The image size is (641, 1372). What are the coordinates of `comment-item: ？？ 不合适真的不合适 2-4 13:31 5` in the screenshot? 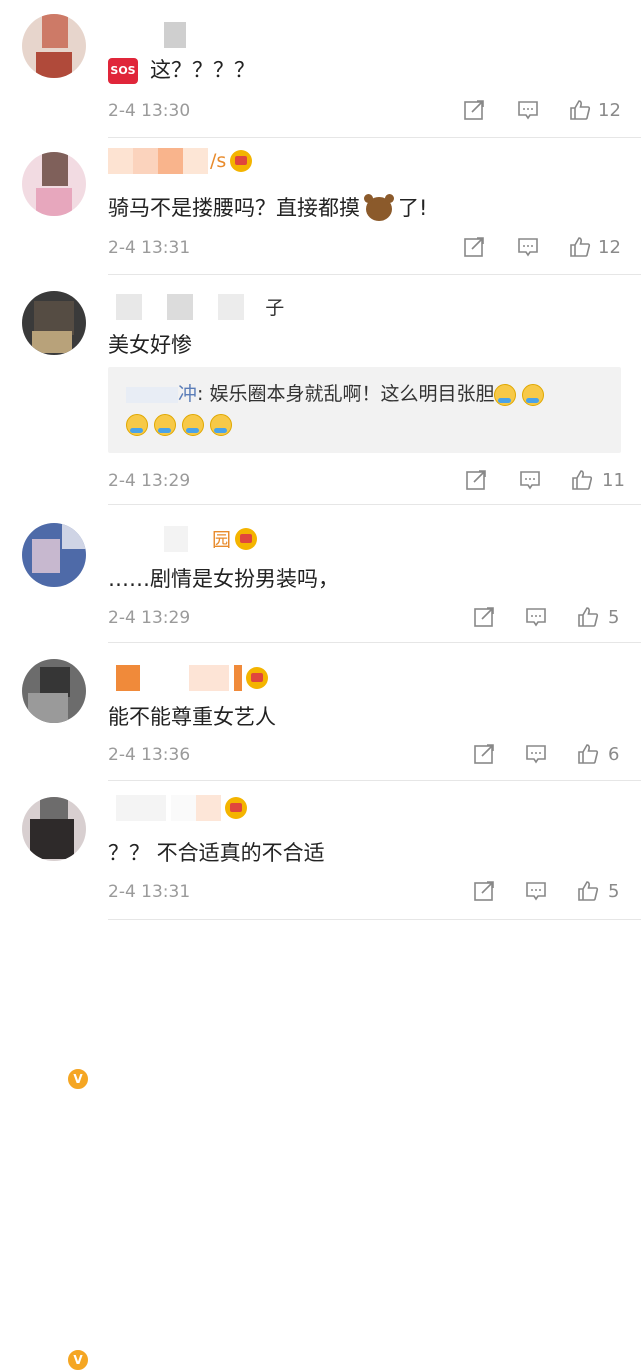 It's located at (320, 850).